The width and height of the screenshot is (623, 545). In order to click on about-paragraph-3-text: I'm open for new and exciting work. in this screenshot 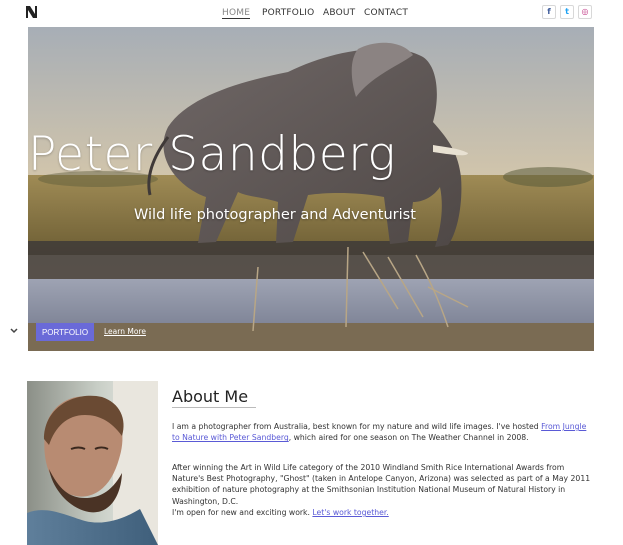, I will do `click(242, 512)`.